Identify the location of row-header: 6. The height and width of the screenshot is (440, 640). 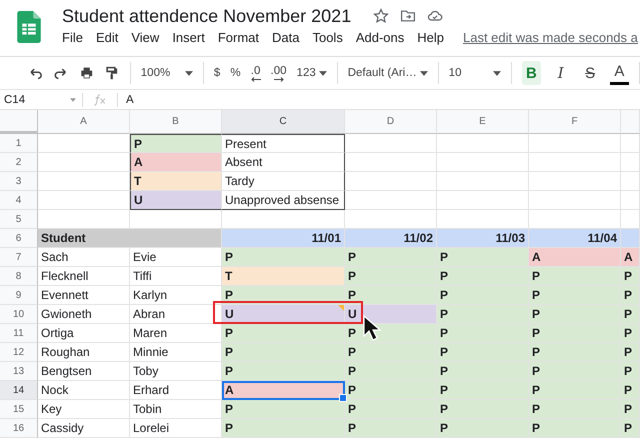
(19, 238).